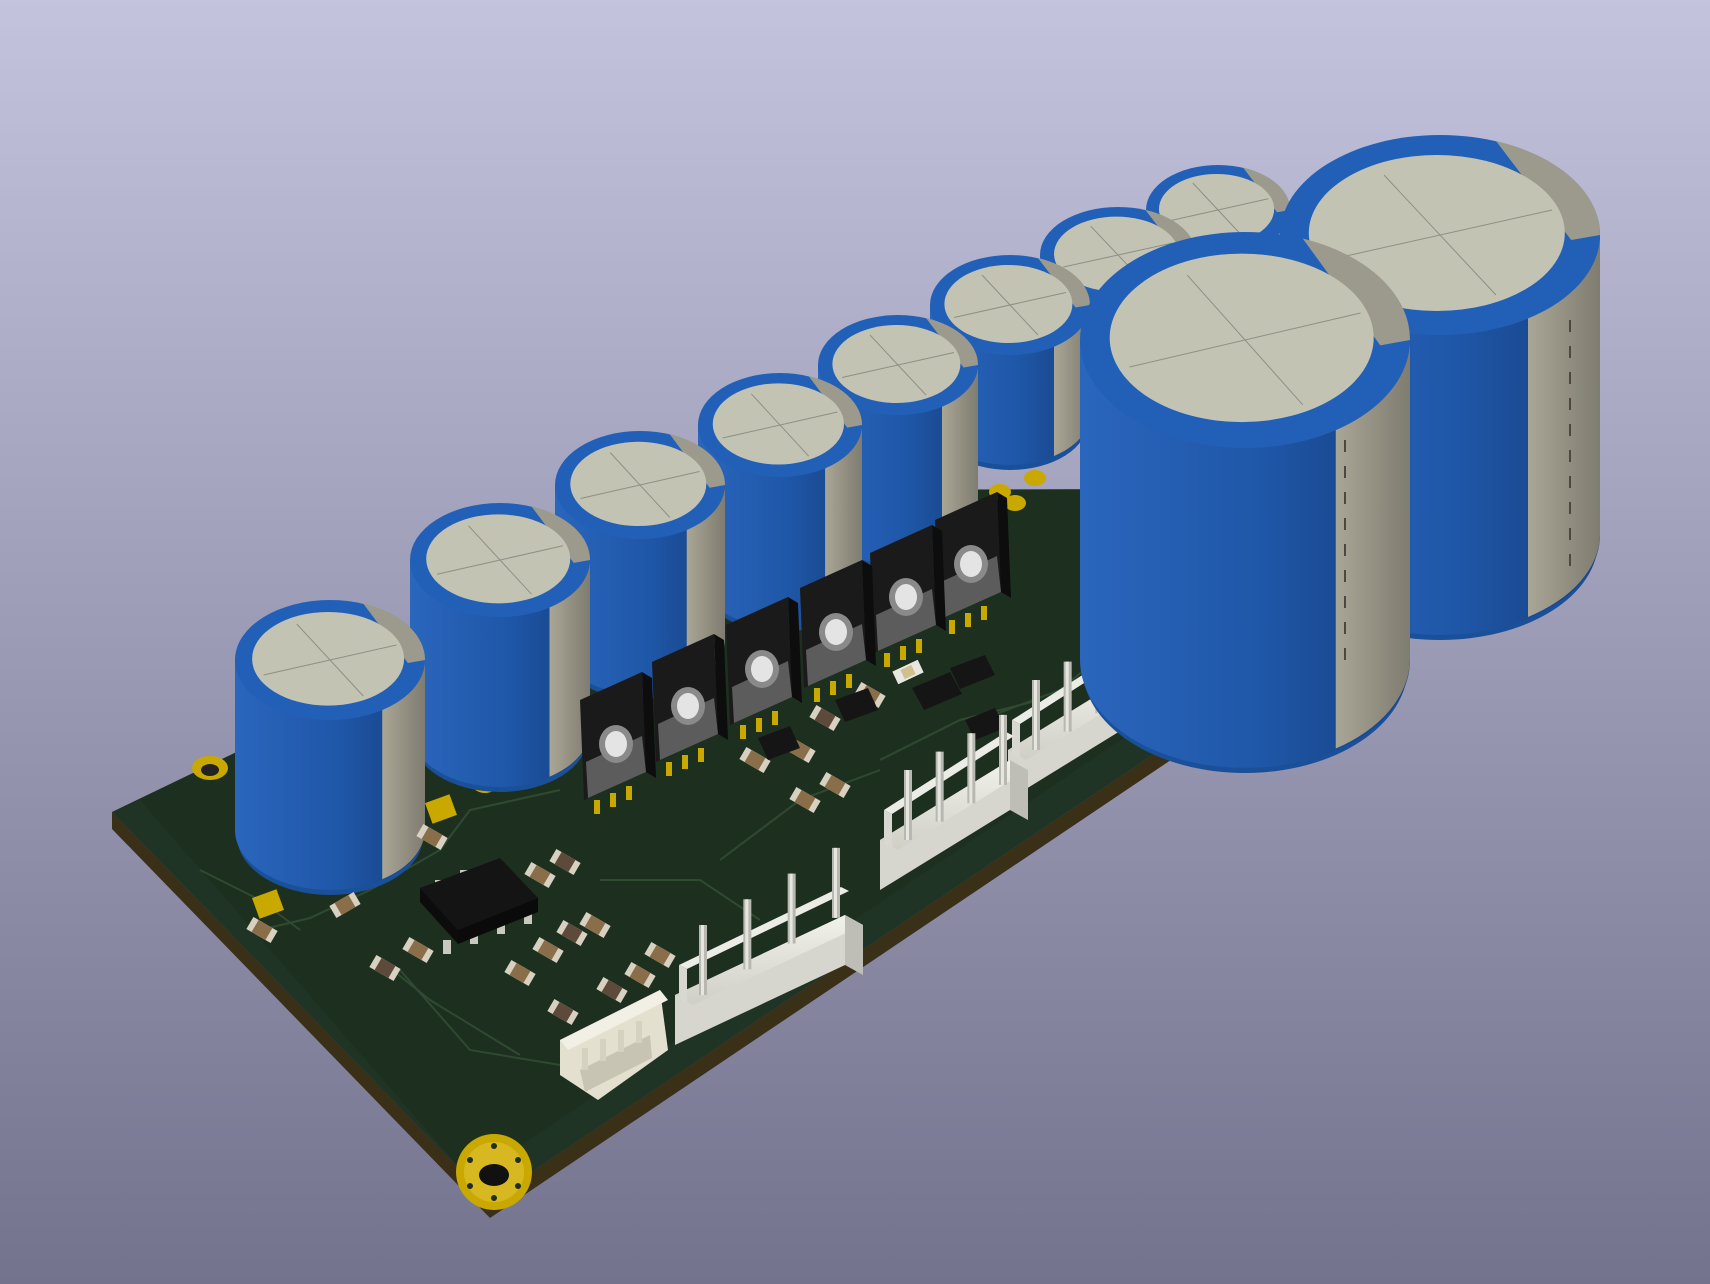  What do you see at coordinates (494, 1172) in the screenshot?
I see `mounting-hole-front` at bounding box center [494, 1172].